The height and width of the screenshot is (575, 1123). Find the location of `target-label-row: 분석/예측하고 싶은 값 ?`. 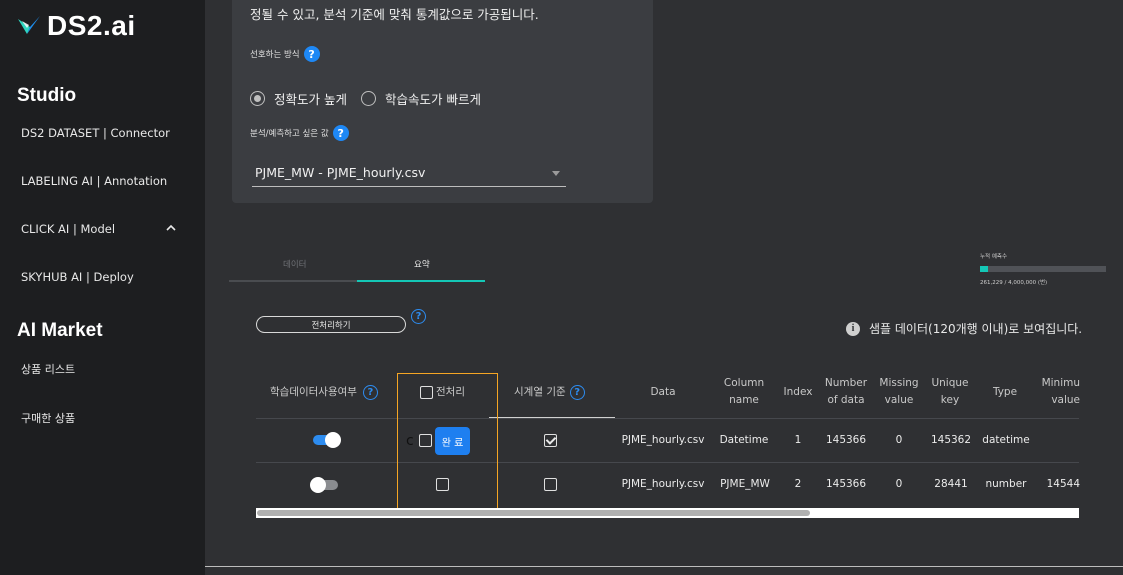

target-label-row: 분석/예측하고 싶은 값 ? is located at coordinates (299, 133).